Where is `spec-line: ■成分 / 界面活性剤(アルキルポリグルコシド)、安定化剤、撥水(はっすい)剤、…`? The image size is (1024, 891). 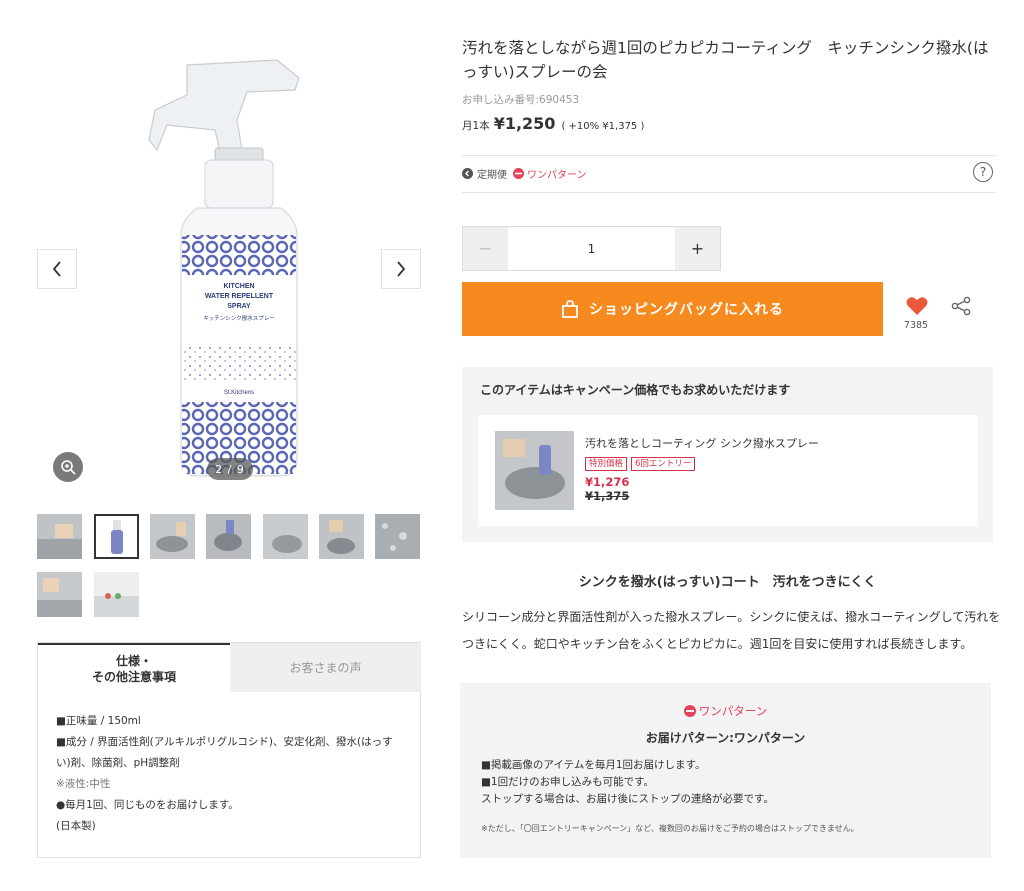 spec-line: ■成分 / 界面活性剤(アルキルポリグルコシド)、安定化剤、撥水(はっすい)剤、… is located at coordinates (224, 752).